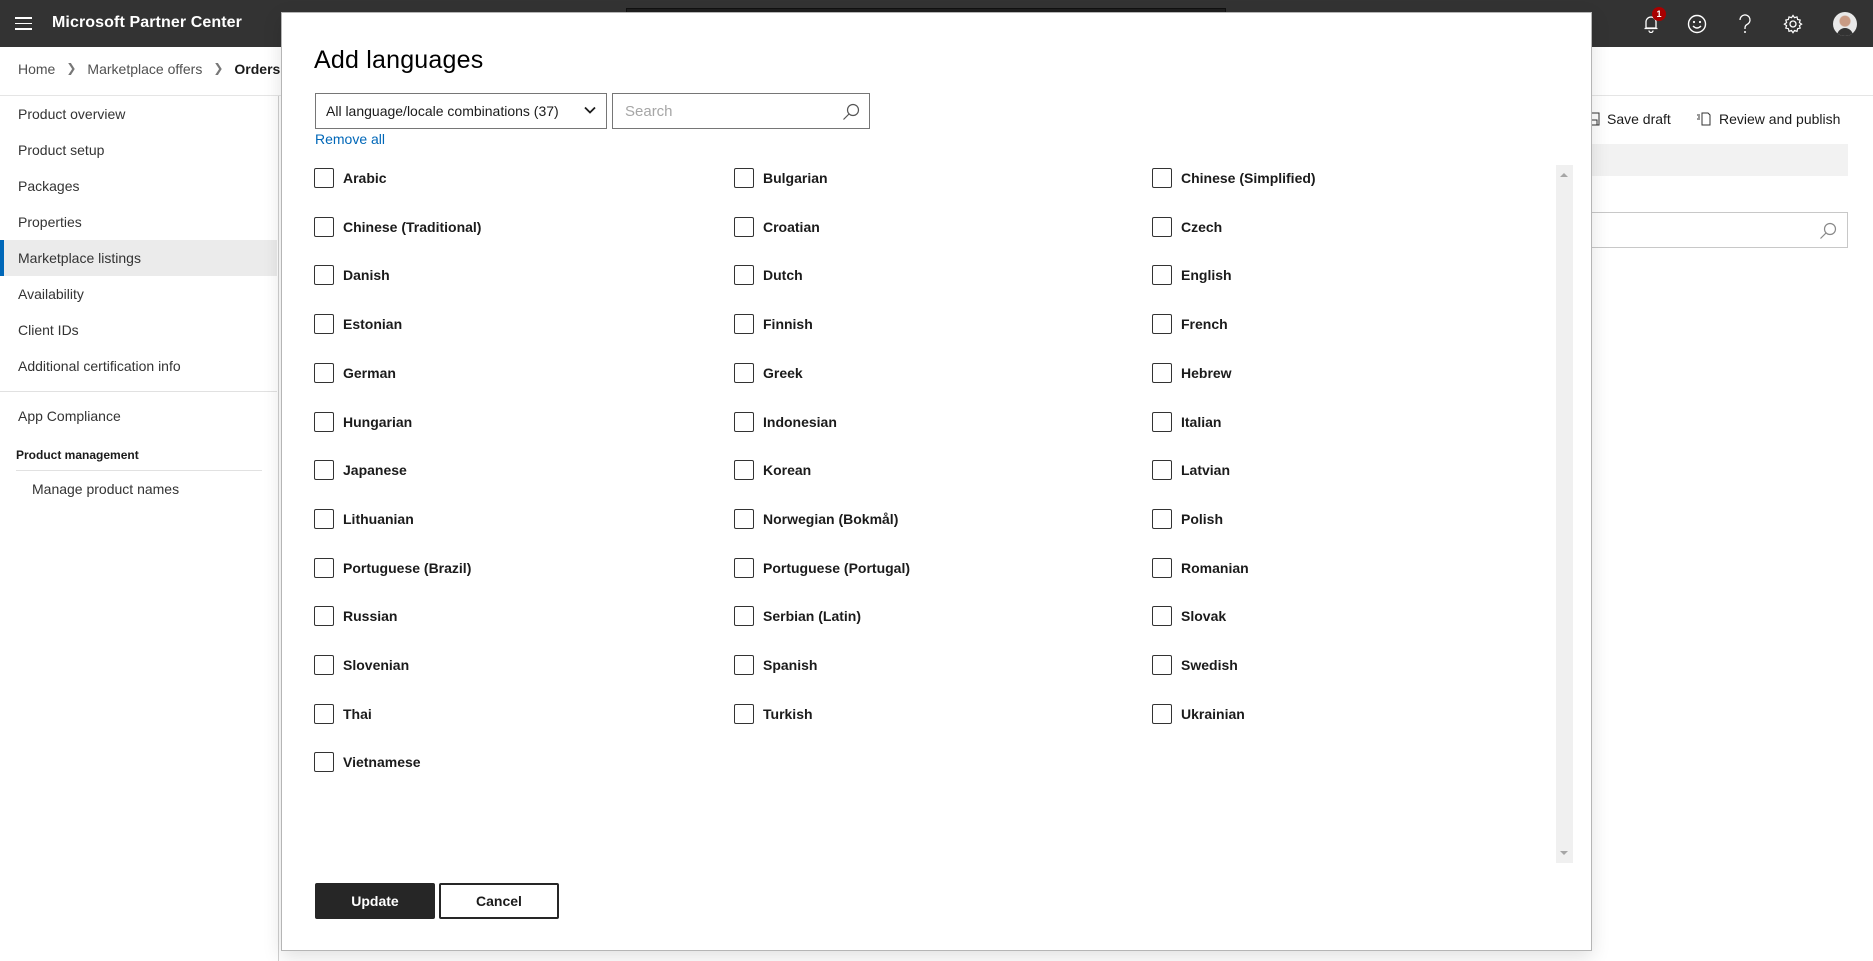  Describe the element at coordinates (360, 470) in the screenshot. I see `language-option: Japanese` at that location.